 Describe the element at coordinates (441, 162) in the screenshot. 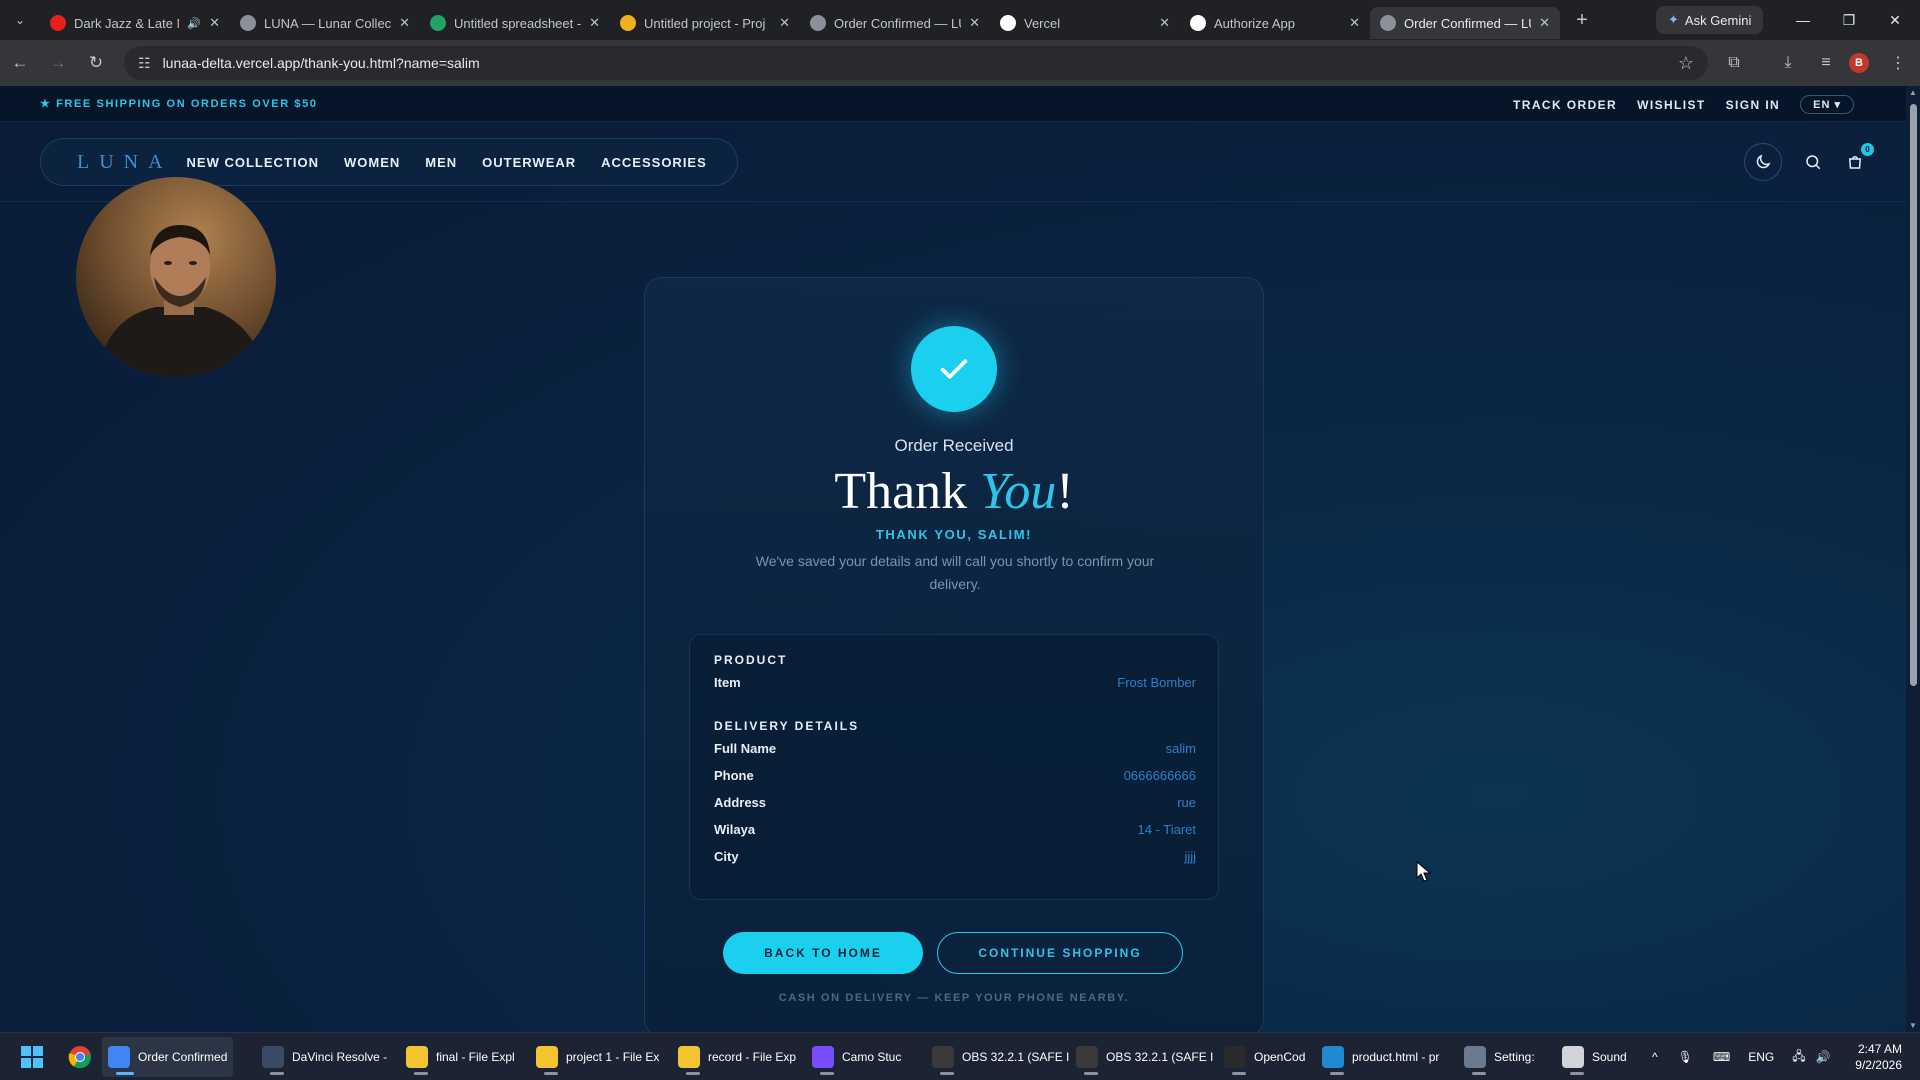

I see `nav-men: MEN` at that location.